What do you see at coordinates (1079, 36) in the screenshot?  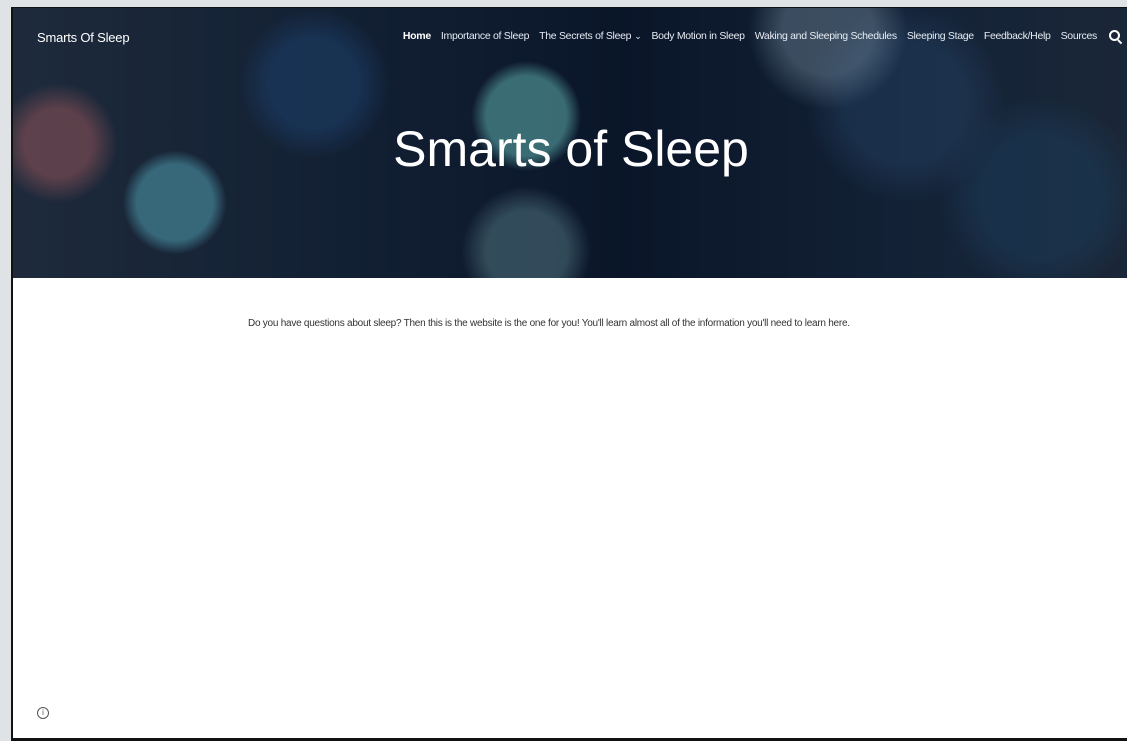 I see `nav-item-sources: Sources` at bounding box center [1079, 36].